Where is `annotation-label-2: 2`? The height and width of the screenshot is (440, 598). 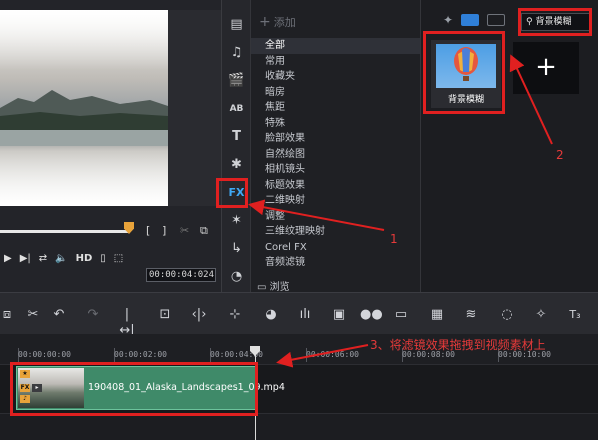 annotation-label-2: 2 is located at coordinates (560, 155).